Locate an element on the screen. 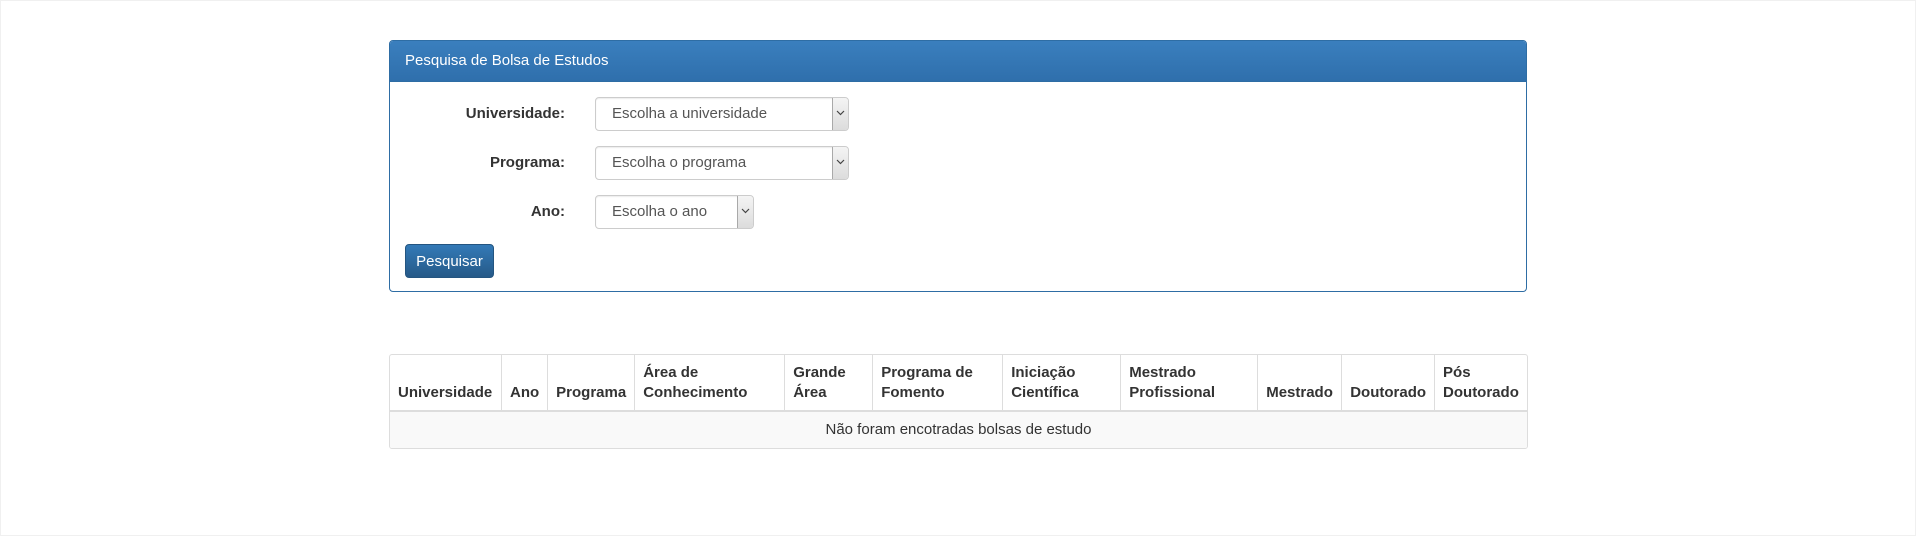 Image resolution: width=1916 pixels, height=536 pixels. table-row: Não foram encotradas bolsas de estudo is located at coordinates (958, 429).